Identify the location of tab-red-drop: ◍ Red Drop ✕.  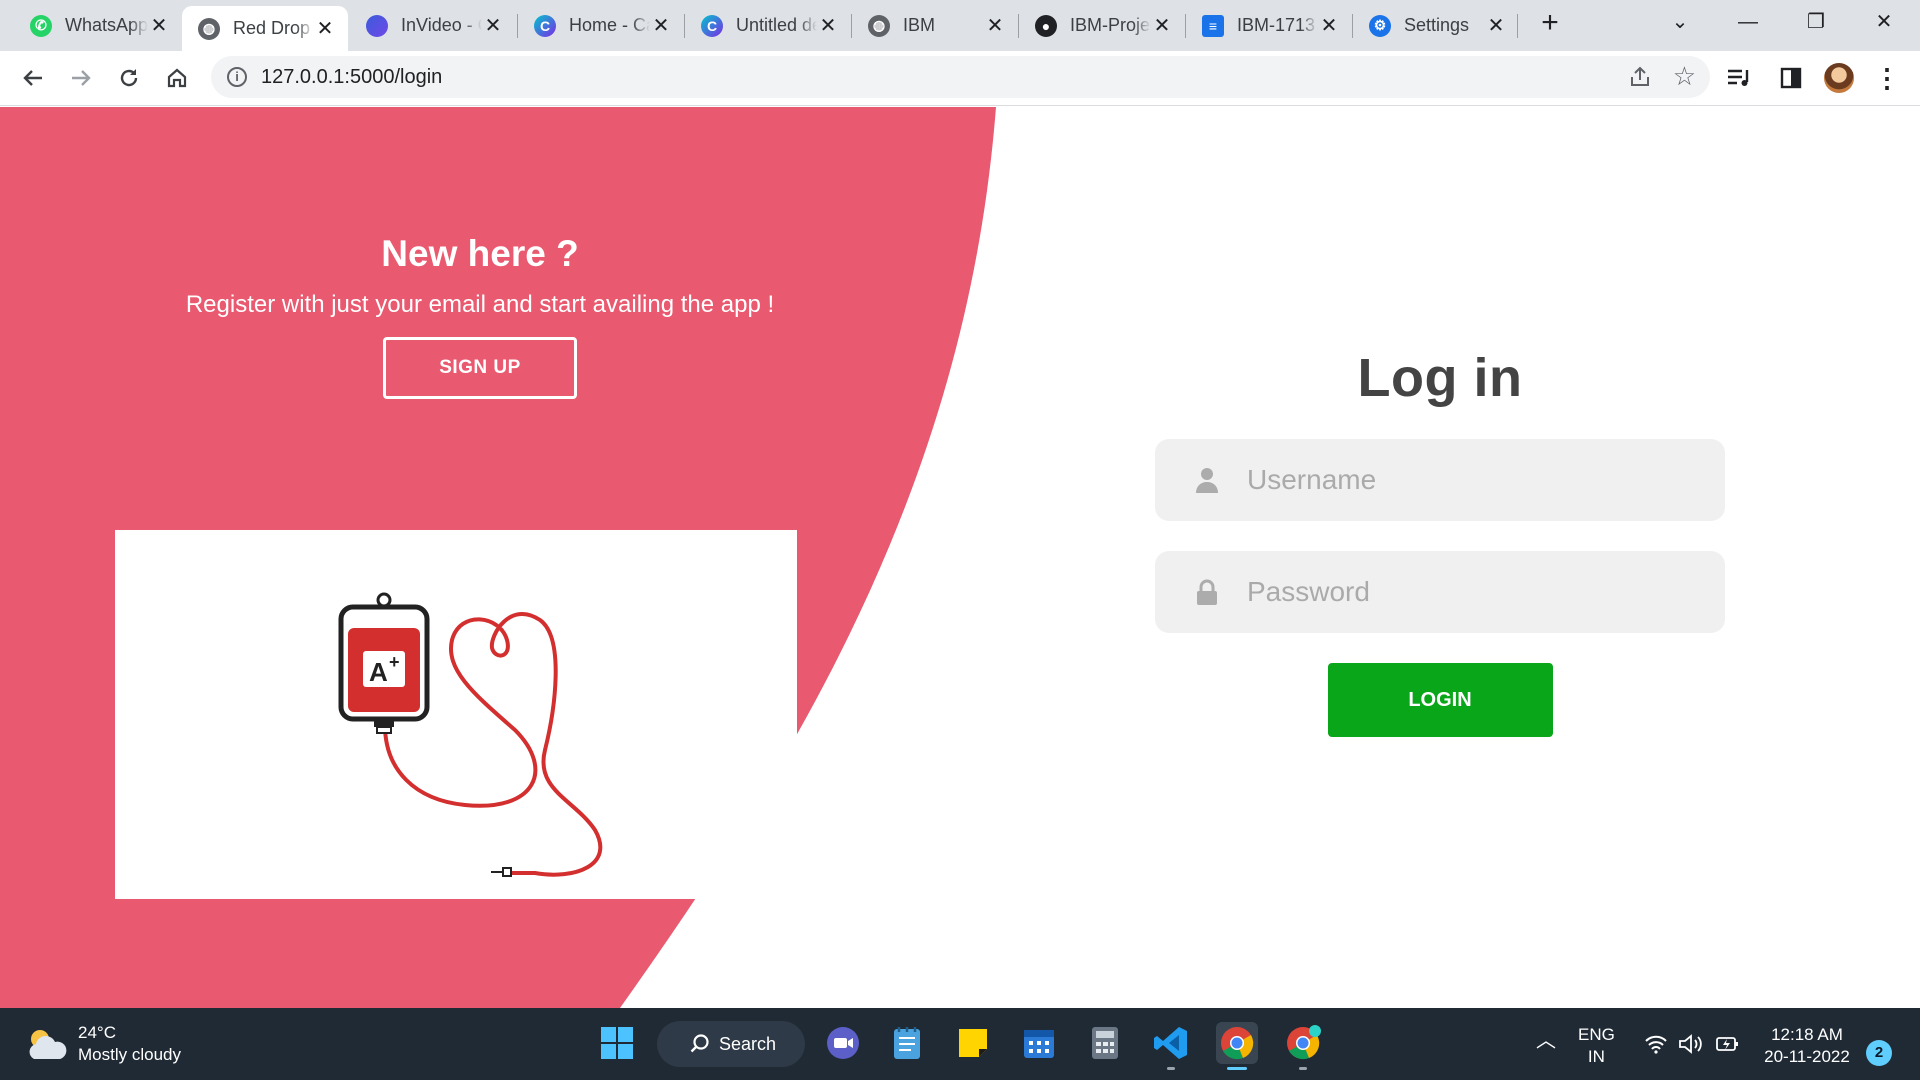
(265, 28).